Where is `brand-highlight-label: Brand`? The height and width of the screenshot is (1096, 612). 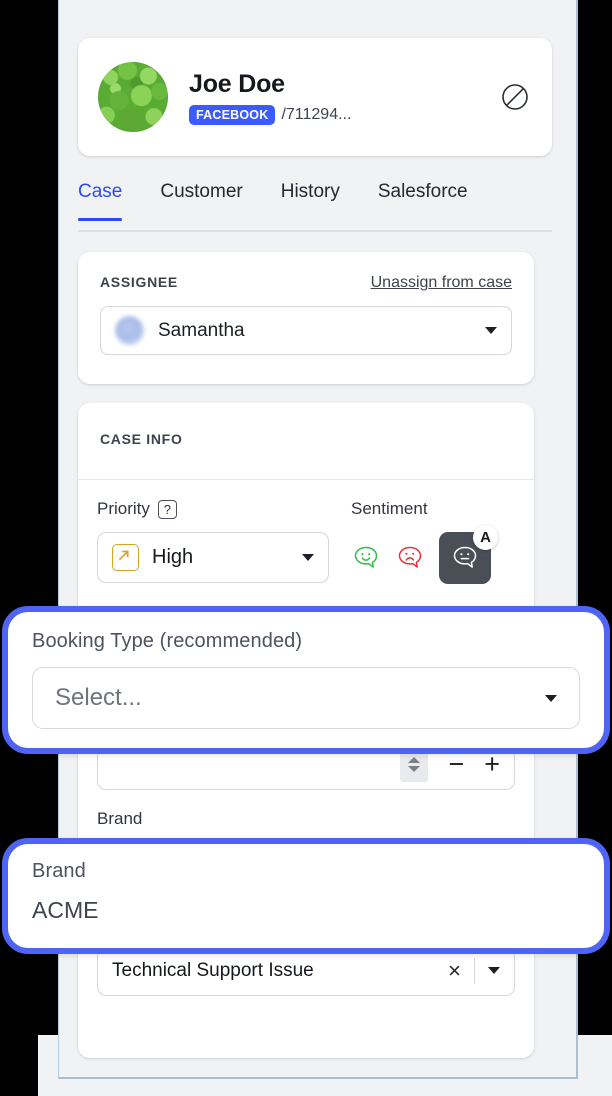
brand-highlight-label: Brand is located at coordinates (59, 871).